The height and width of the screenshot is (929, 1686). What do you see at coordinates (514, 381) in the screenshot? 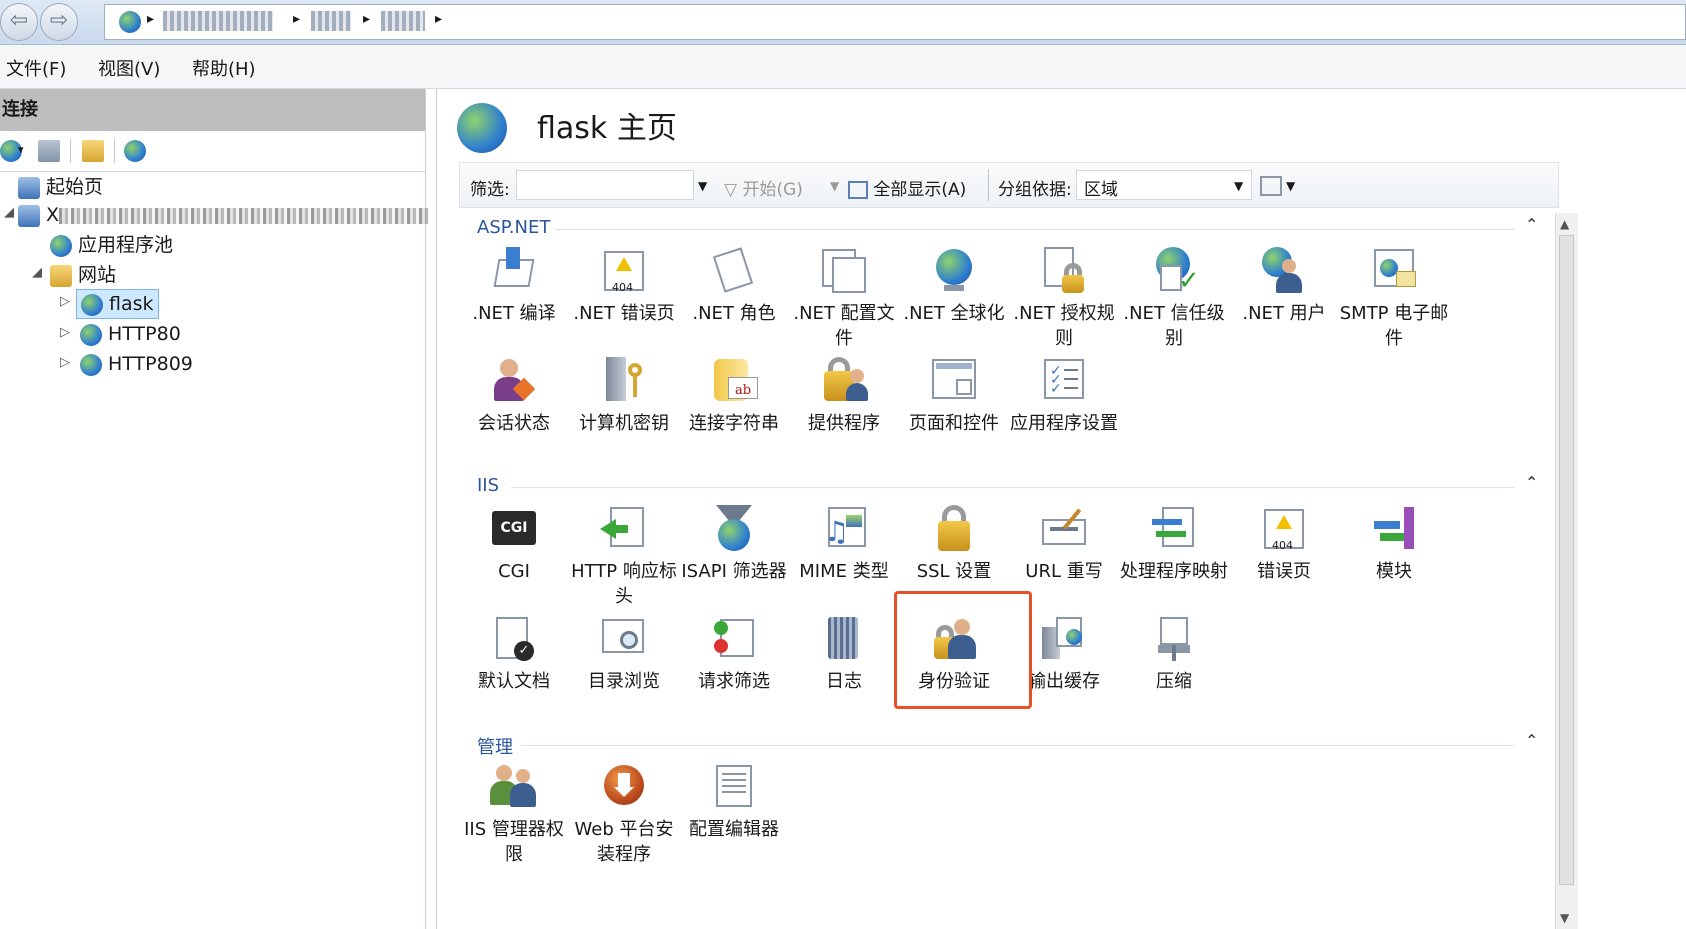
I see `session-state-icon` at bounding box center [514, 381].